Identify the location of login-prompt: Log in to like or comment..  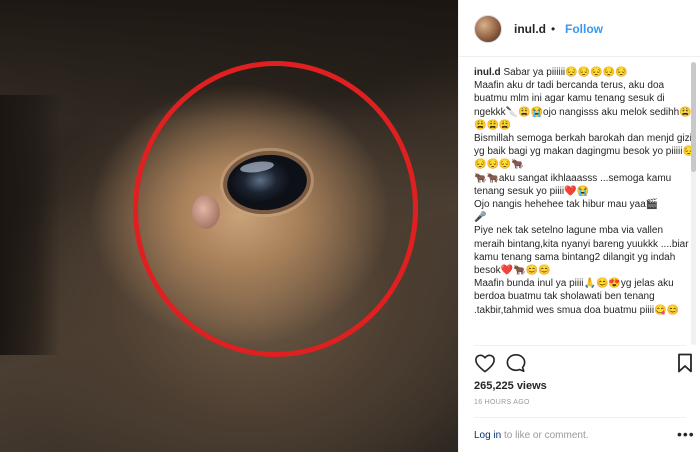
(531, 435).